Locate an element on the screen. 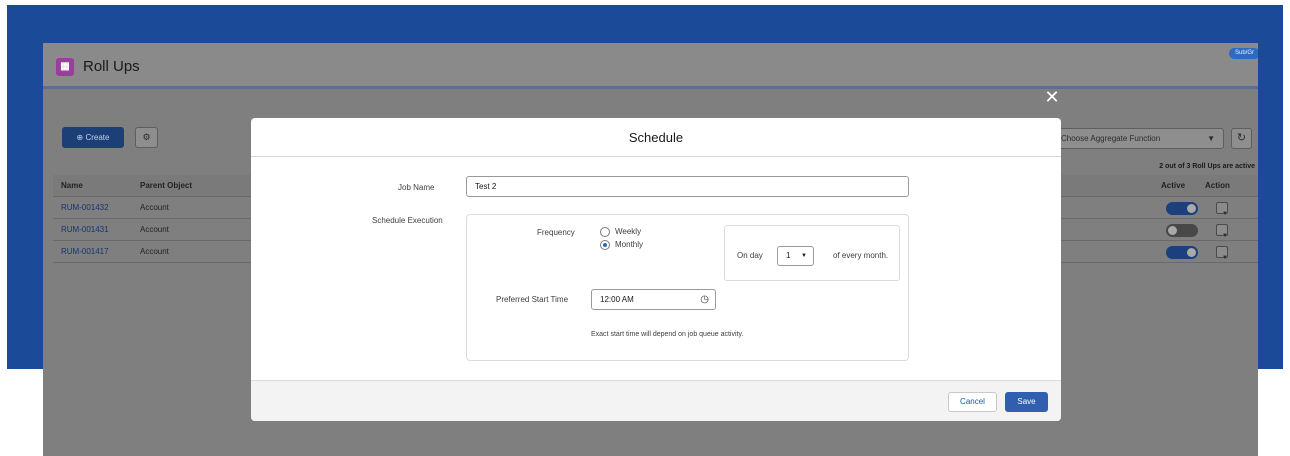 The height and width of the screenshot is (456, 1290). column-header-name: Name is located at coordinates (72, 186).